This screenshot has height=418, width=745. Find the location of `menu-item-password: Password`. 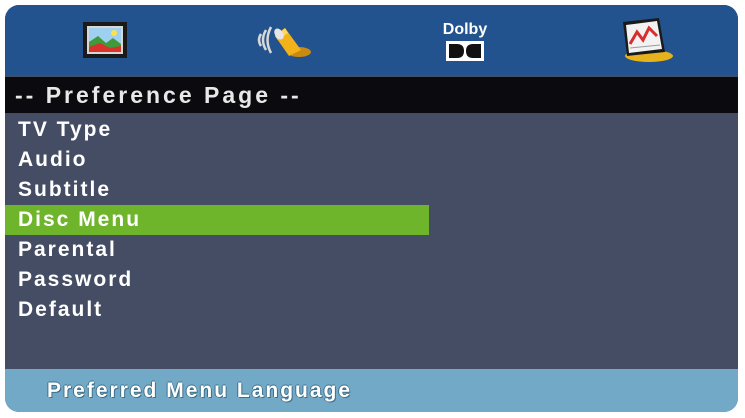

menu-item-password: Password is located at coordinates (215, 280).